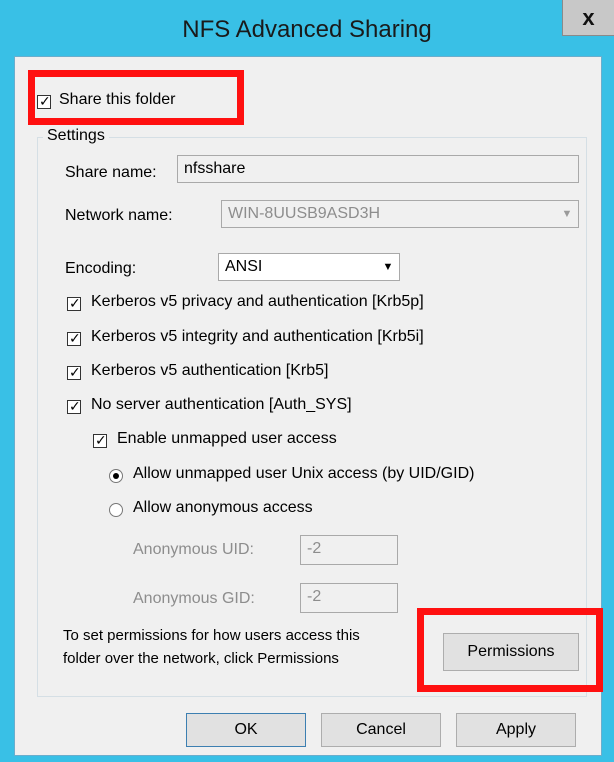 This screenshot has height=762, width=614. What do you see at coordinates (246, 730) in the screenshot?
I see `ok-button: OK` at bounding box center [246, 730].